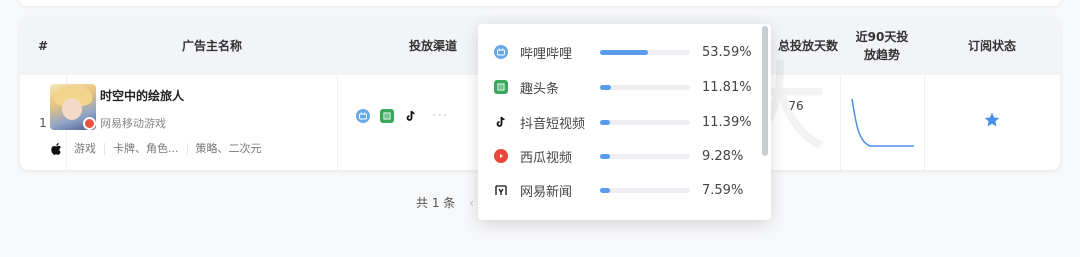 Image resolution: width=1080 pixels, height=257 pixels. What do you see at coordinates (436, 203) in the screenshot?
I see `pagination-total: 共 1 条` at bounding box center [436, 203].